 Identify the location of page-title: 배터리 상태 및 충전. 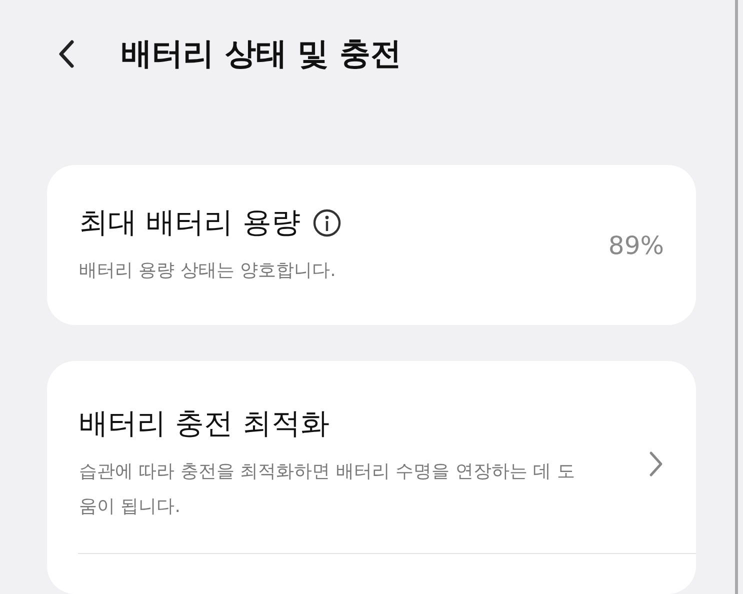
(261, 54).